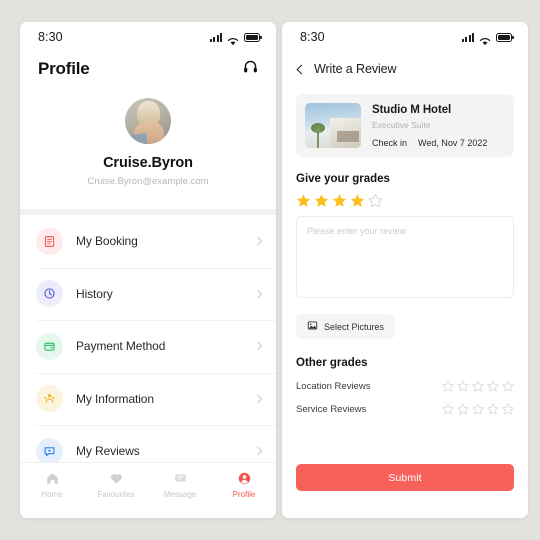  Describe the element at coordinates (331, 409) in the screenshot. I see `grade-label: Service Reviews` at that location.